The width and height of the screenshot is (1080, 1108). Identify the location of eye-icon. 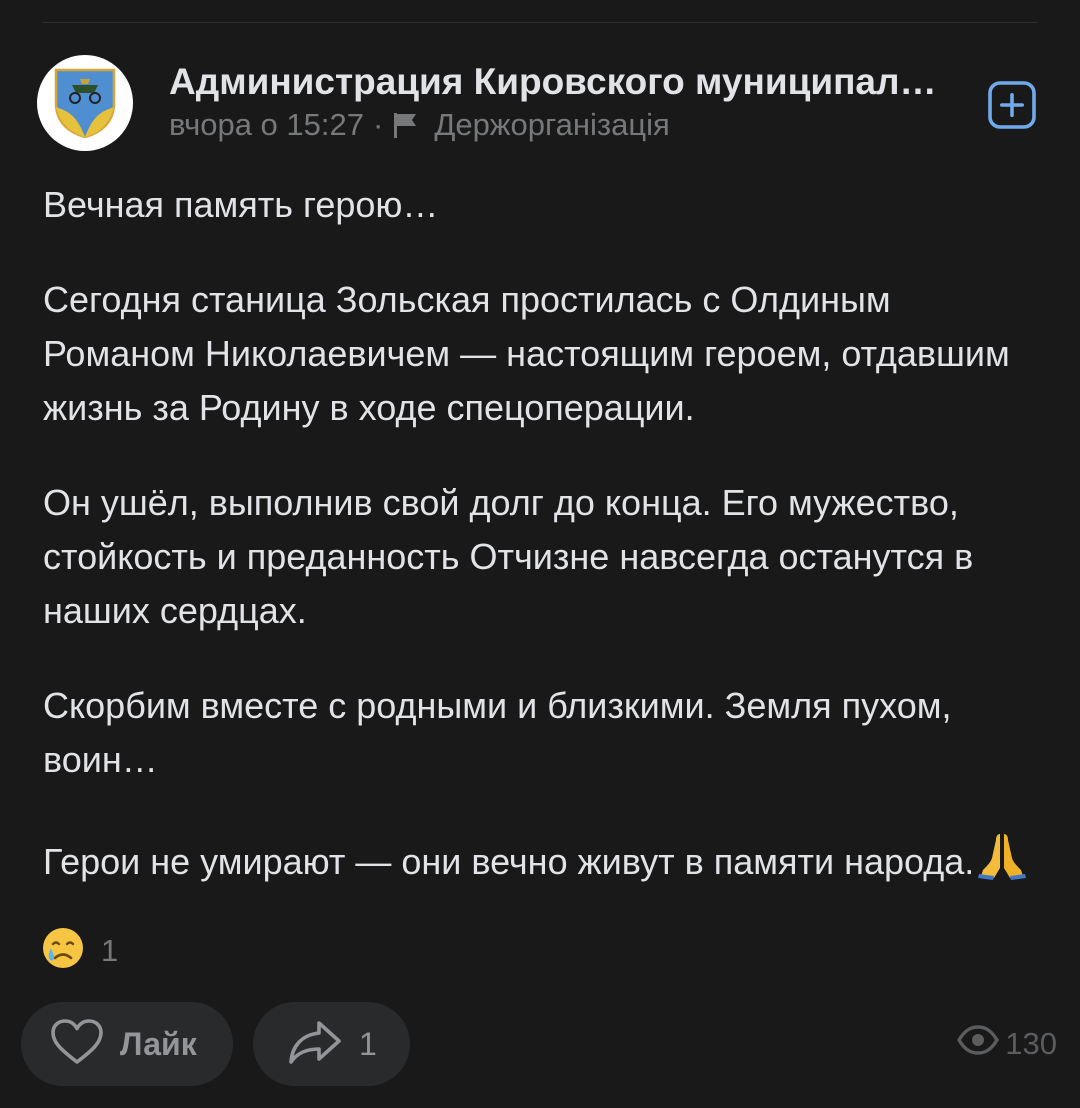
(978, 1044).